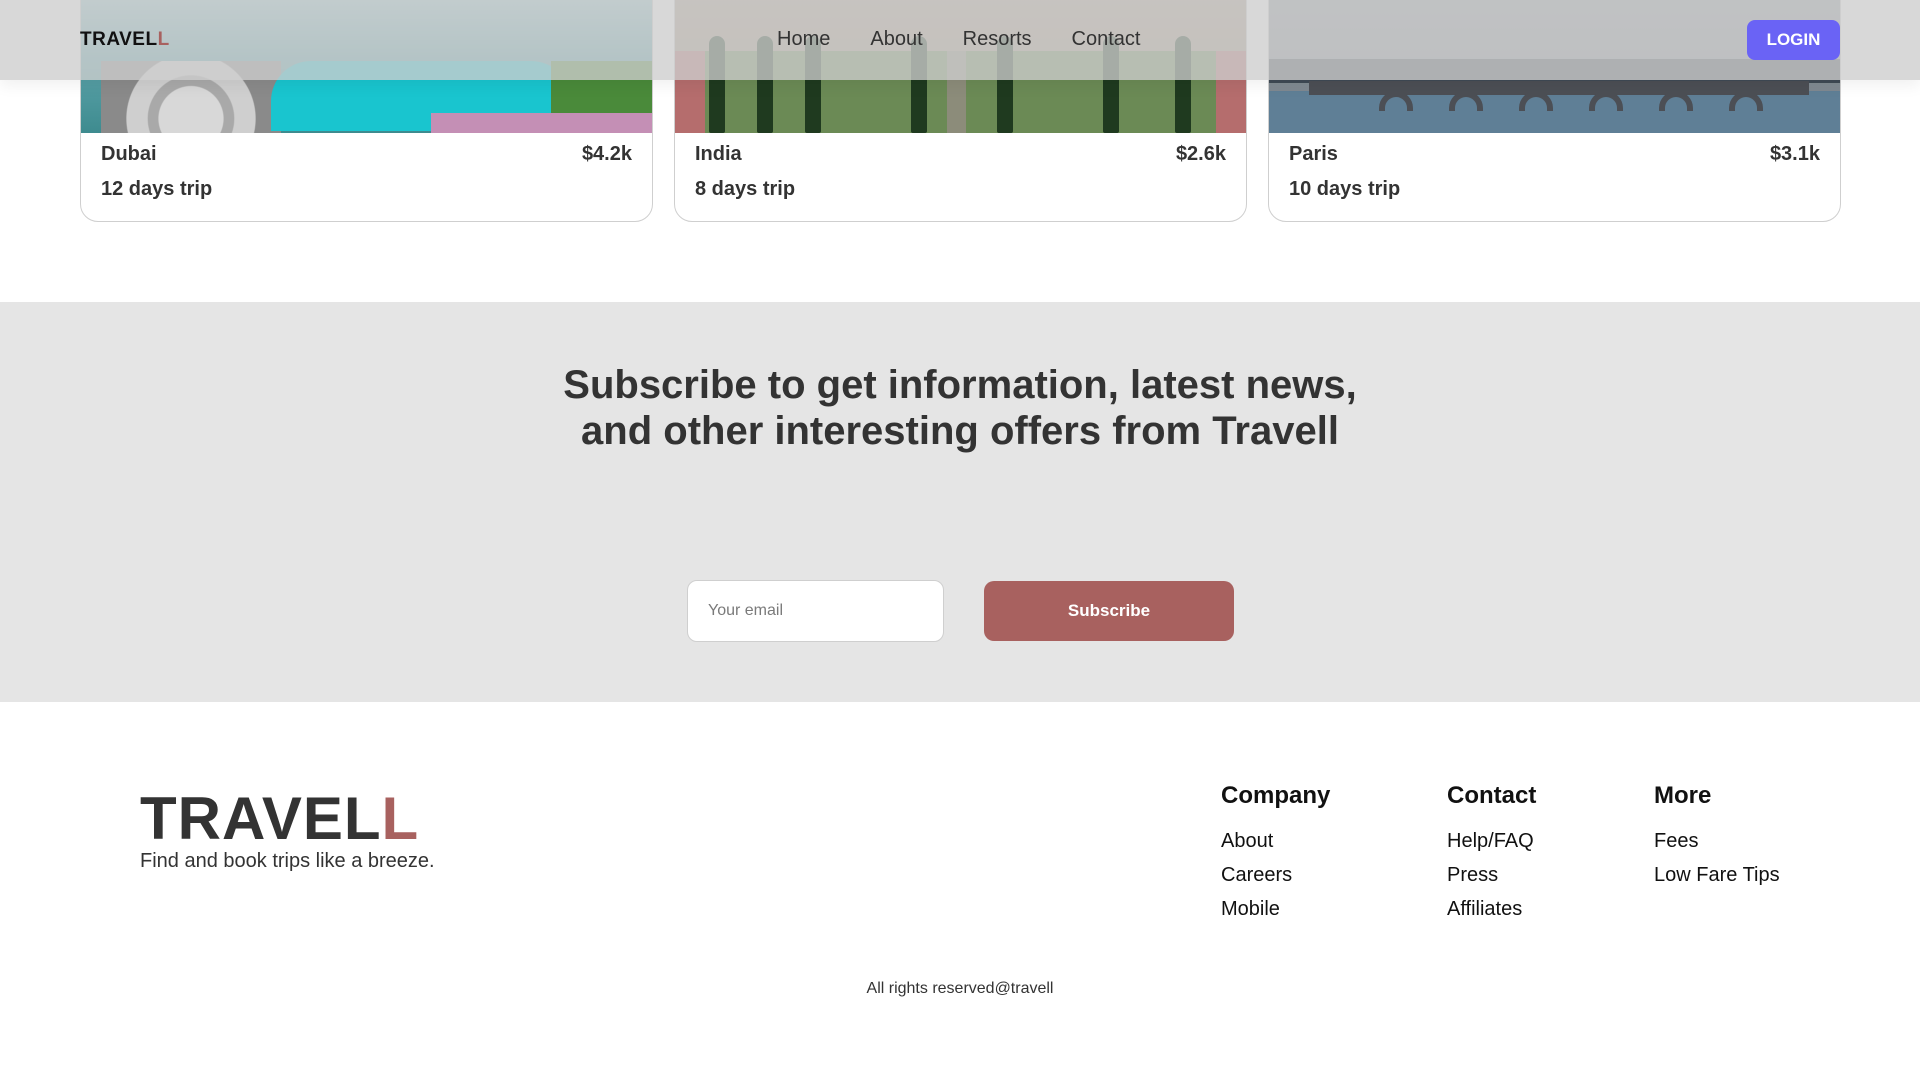 This screenshot has width=1920, height=1080. Describe the element at coordinates (997, 39) in the screenshot. I see `nav-resorts: Resorts` at that location.